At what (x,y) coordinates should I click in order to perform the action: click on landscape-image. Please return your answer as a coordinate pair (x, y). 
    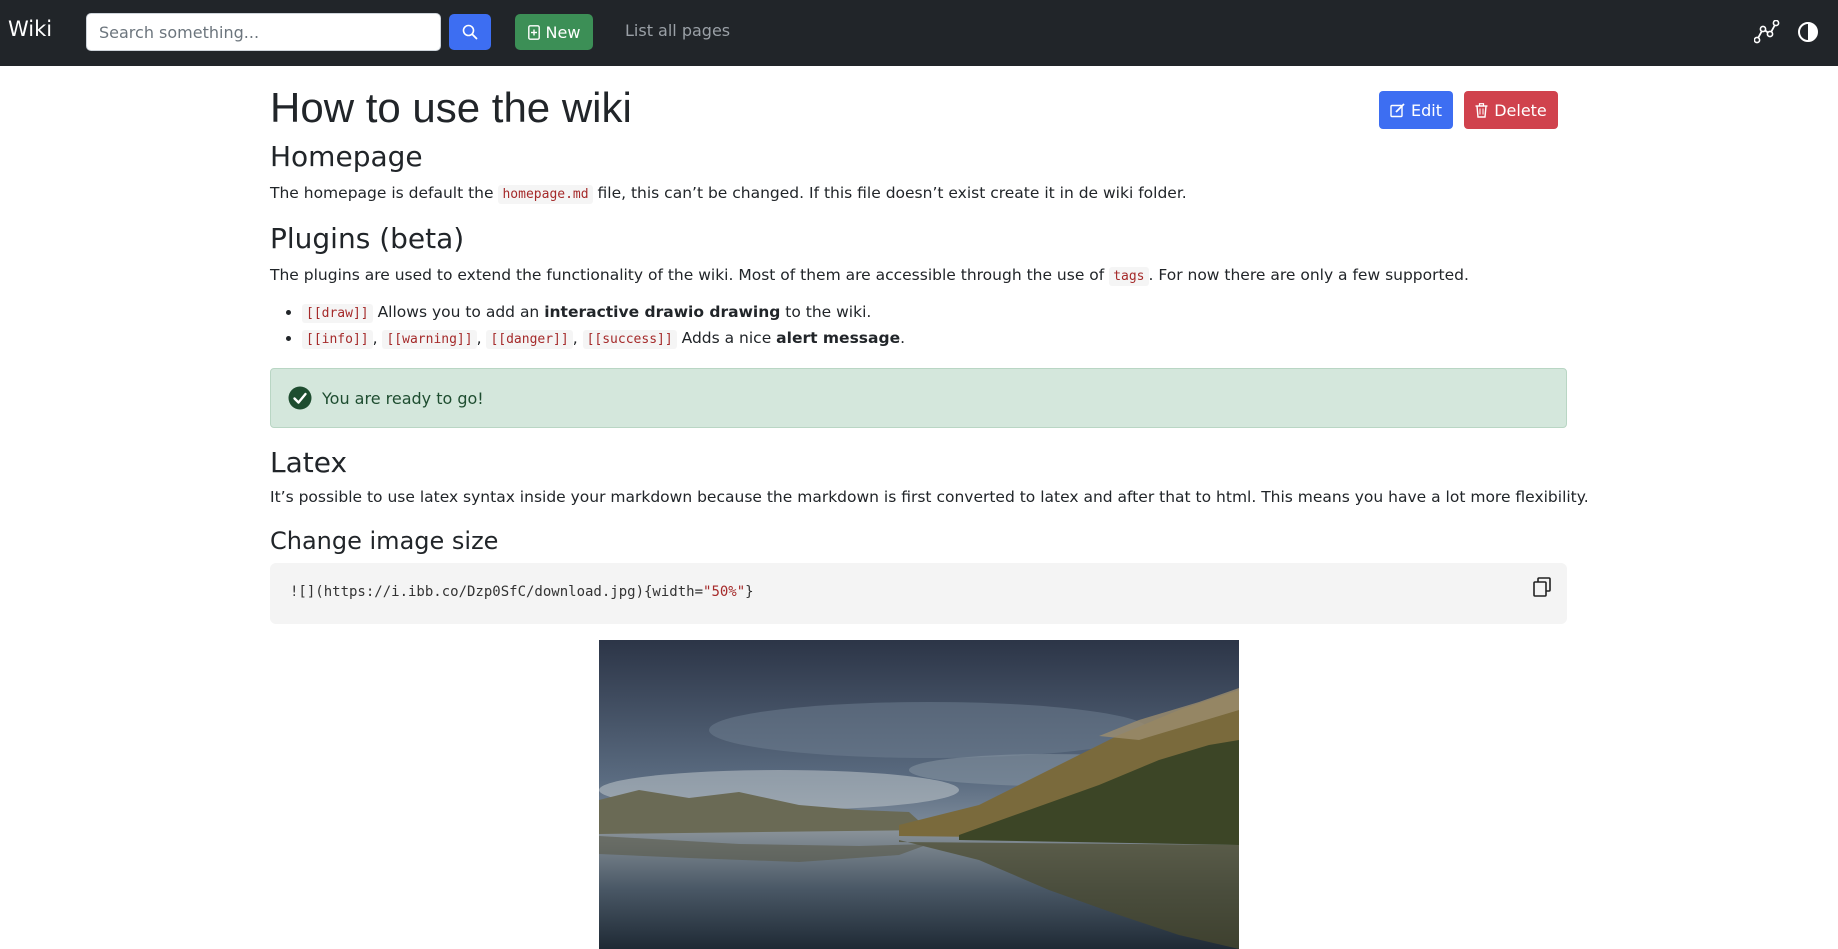
    Looking at the image, I should click on (919, 794).